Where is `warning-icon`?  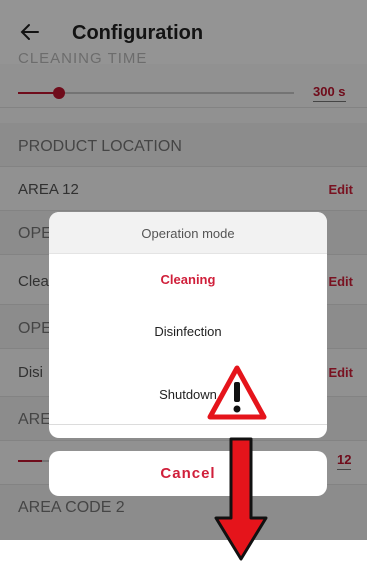
warning-icon is located at coordinates (237, 392).